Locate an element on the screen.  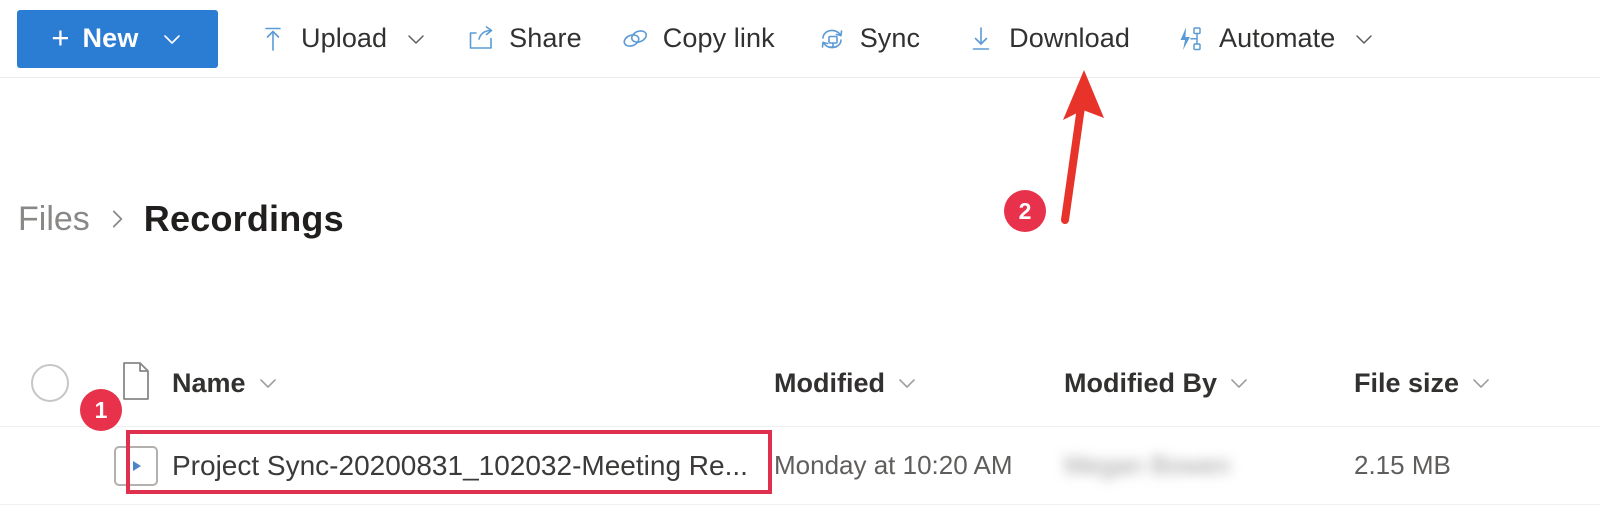
arrow-up-icon is located at coordinates (1082, 147).